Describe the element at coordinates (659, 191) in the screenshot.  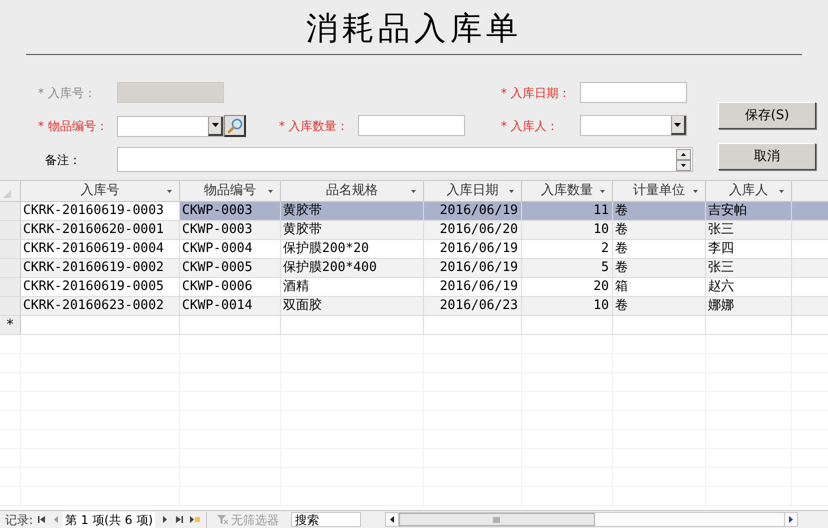
I see `column-header: 计量单位` at that location.